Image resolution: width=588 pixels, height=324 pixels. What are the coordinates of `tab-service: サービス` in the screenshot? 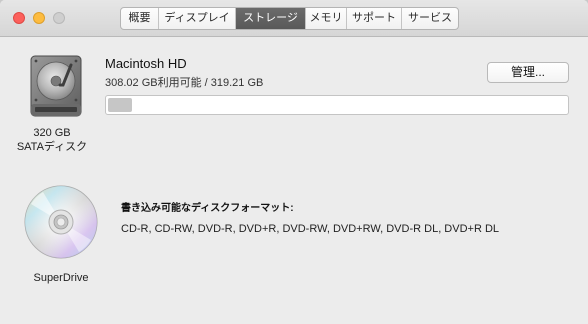 It's located at (430, 18).